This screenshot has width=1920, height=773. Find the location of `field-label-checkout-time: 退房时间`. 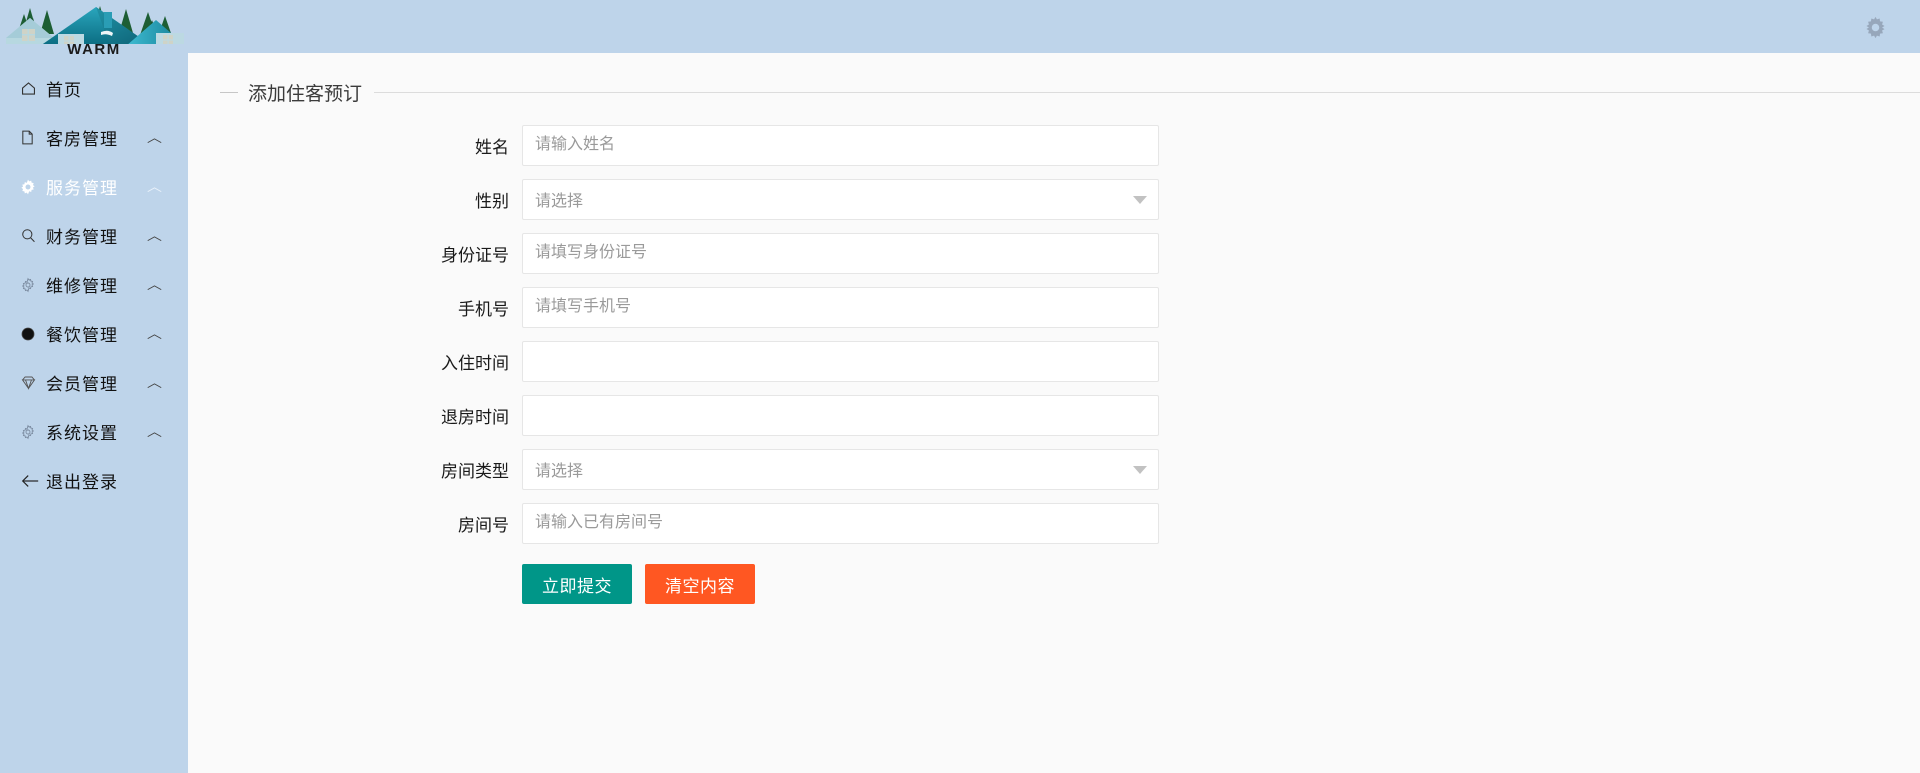

field-label-checkout-time: 退房时间 is located at coordinates (475, 417).